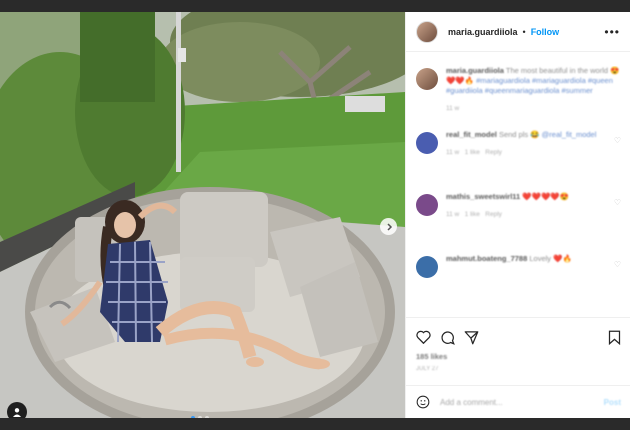 Image resolution: width=630 pixels, height=430 pixels. I want to click on action-icons, so click(518, 337).